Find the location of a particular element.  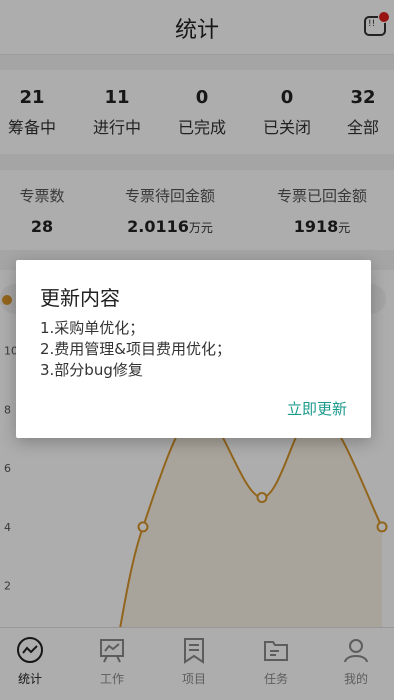

dialog-line: 1.采购单优化； is located at coordinates (92, 328).